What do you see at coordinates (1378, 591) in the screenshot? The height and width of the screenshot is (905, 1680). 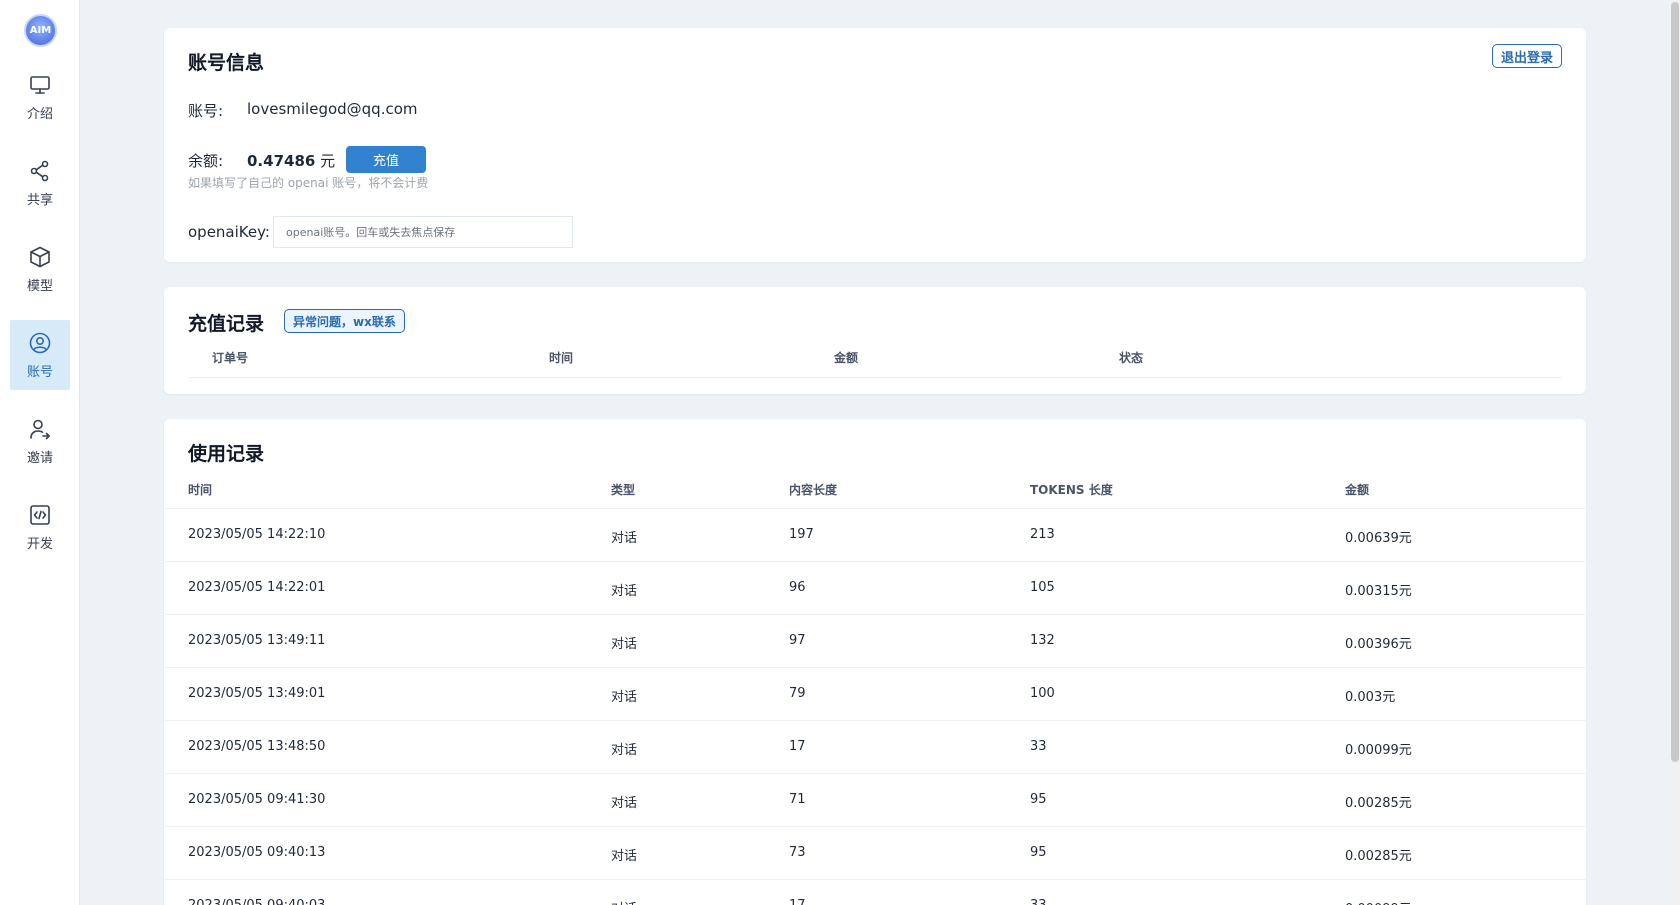 I see `table-cell: 0.00315元` at bounding box center [1378, 591].